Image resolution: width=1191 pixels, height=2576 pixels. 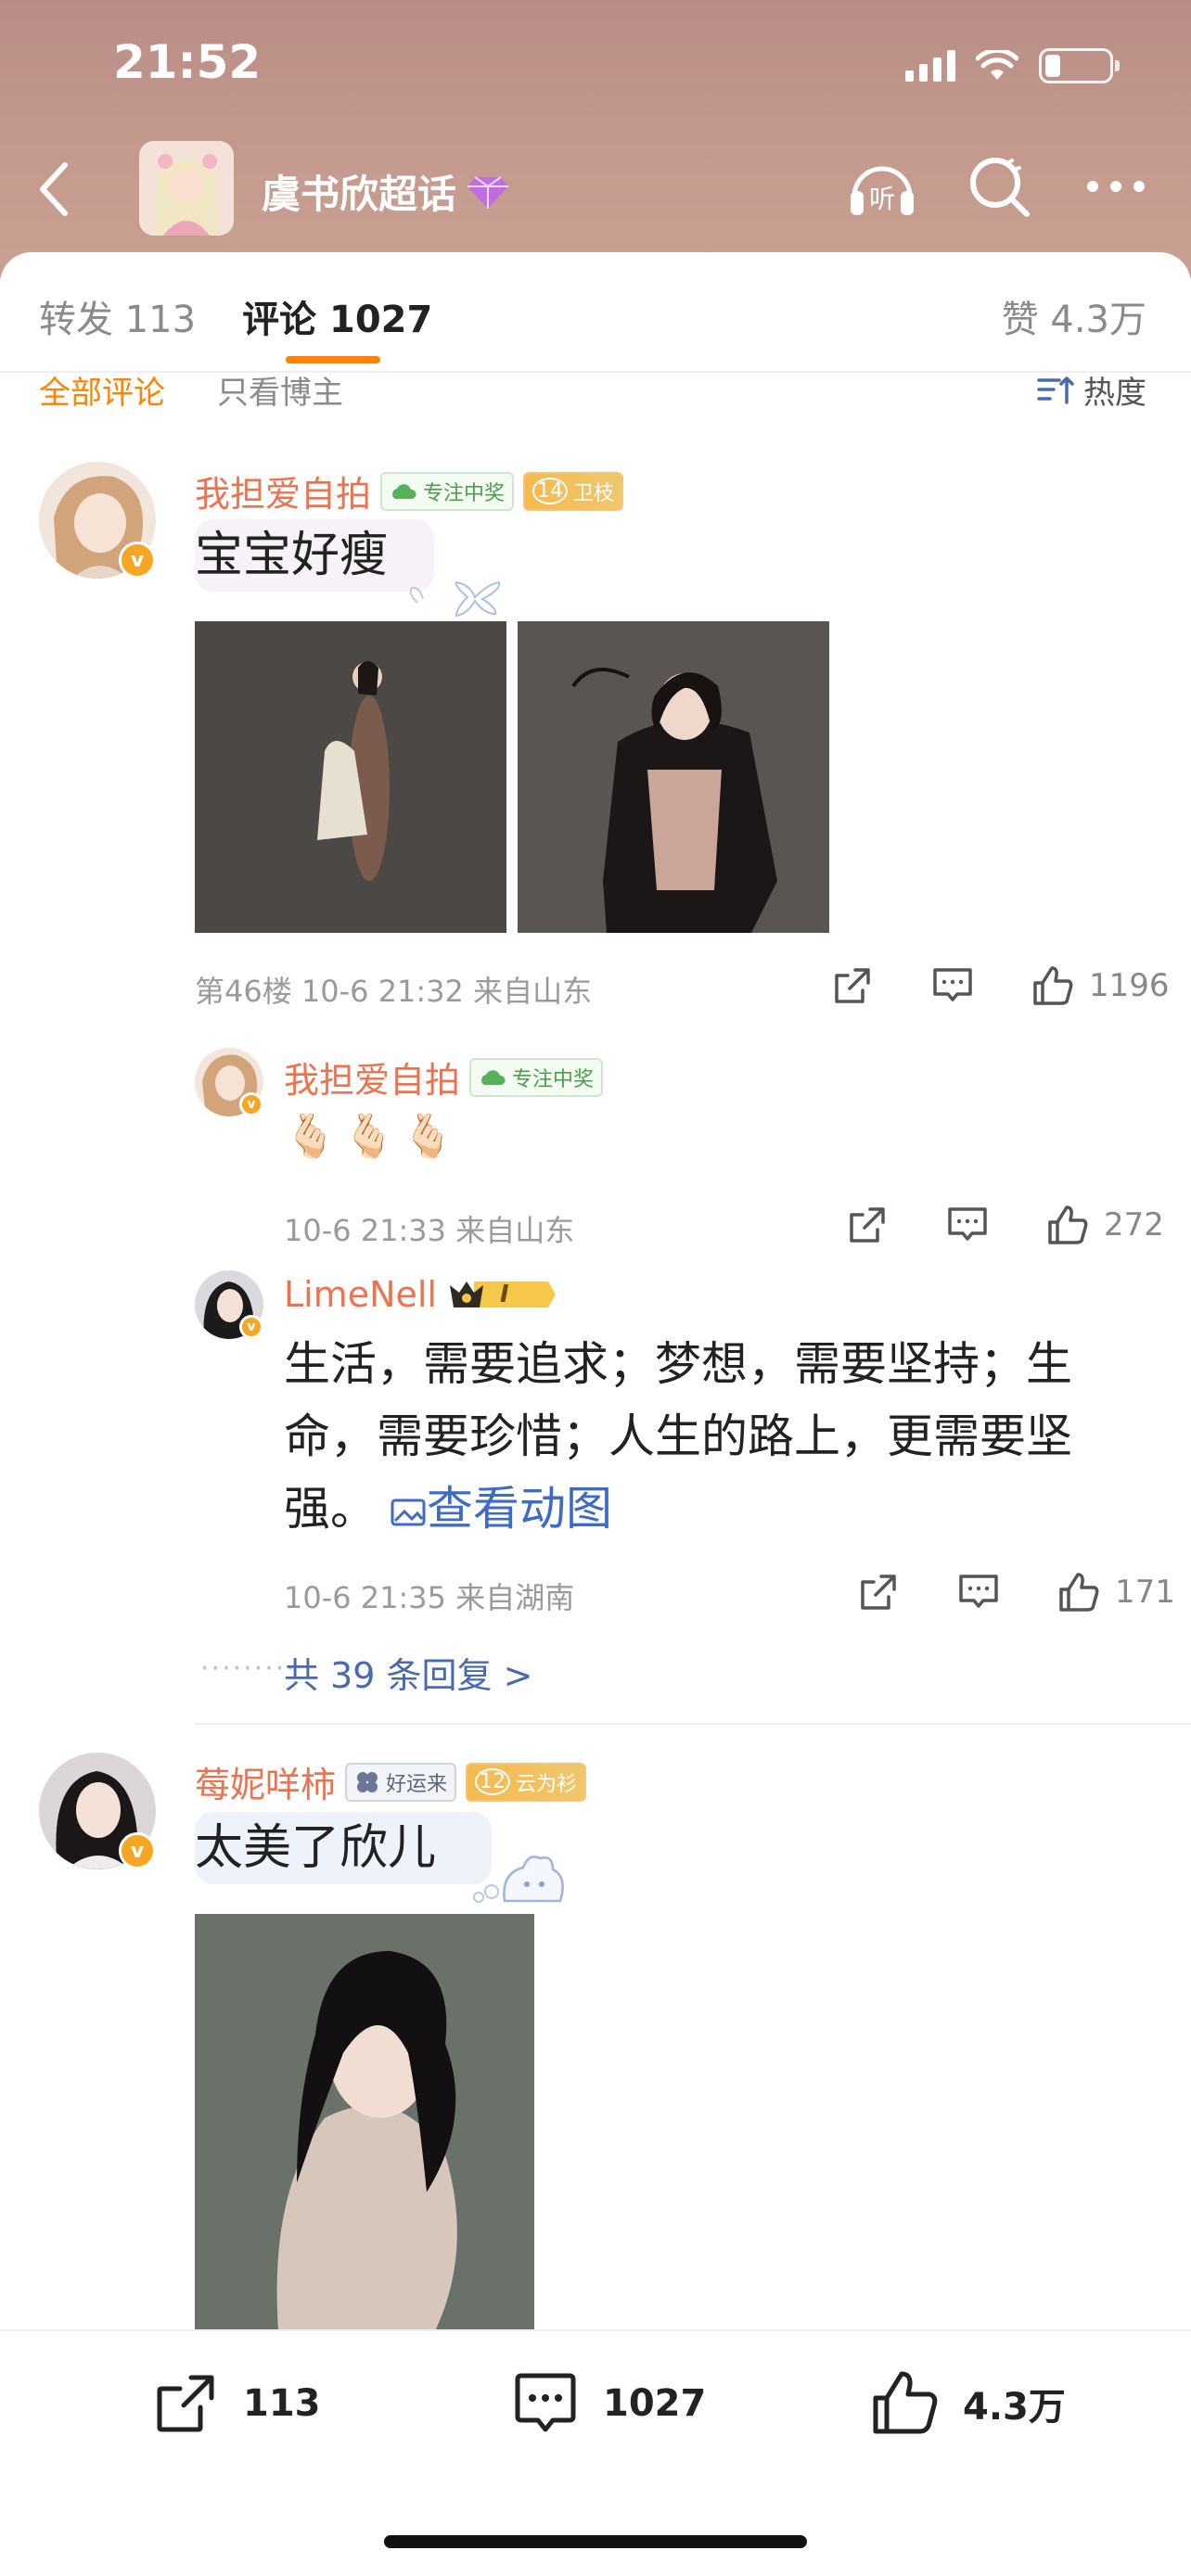 I want to click on diamond-icon, so click(x=488, y=192).